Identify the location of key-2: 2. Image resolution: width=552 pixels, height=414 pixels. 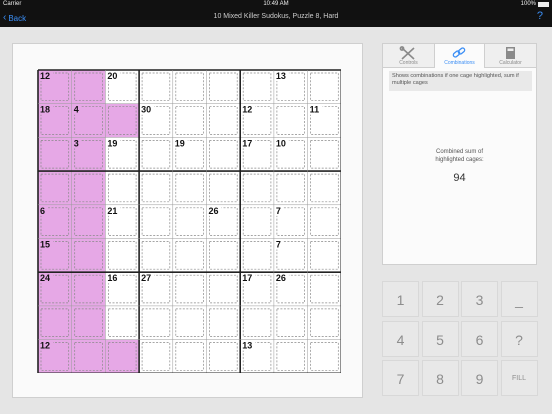
(440, 299).